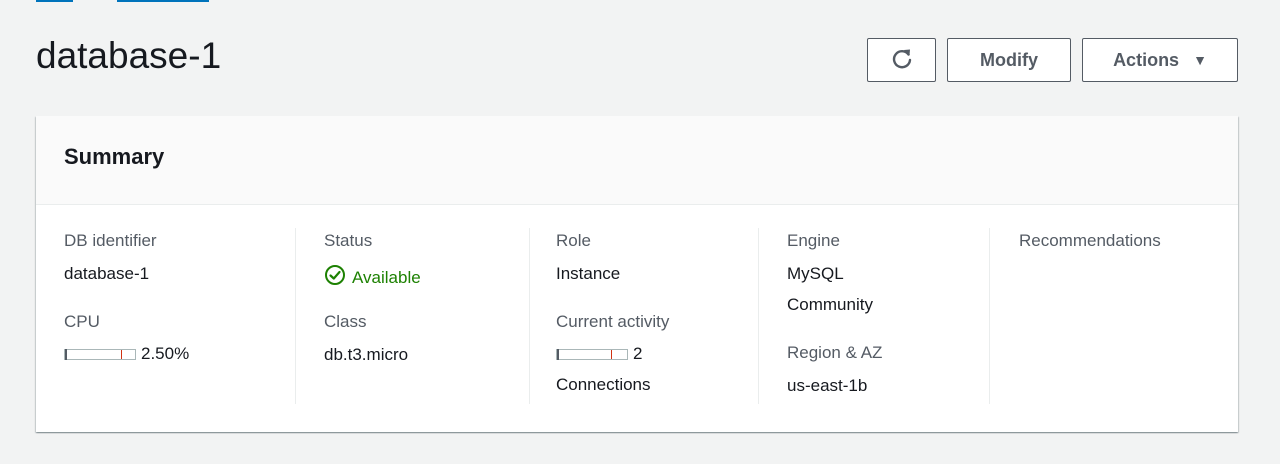  I want to click on refresh-button, so click(901, 60).